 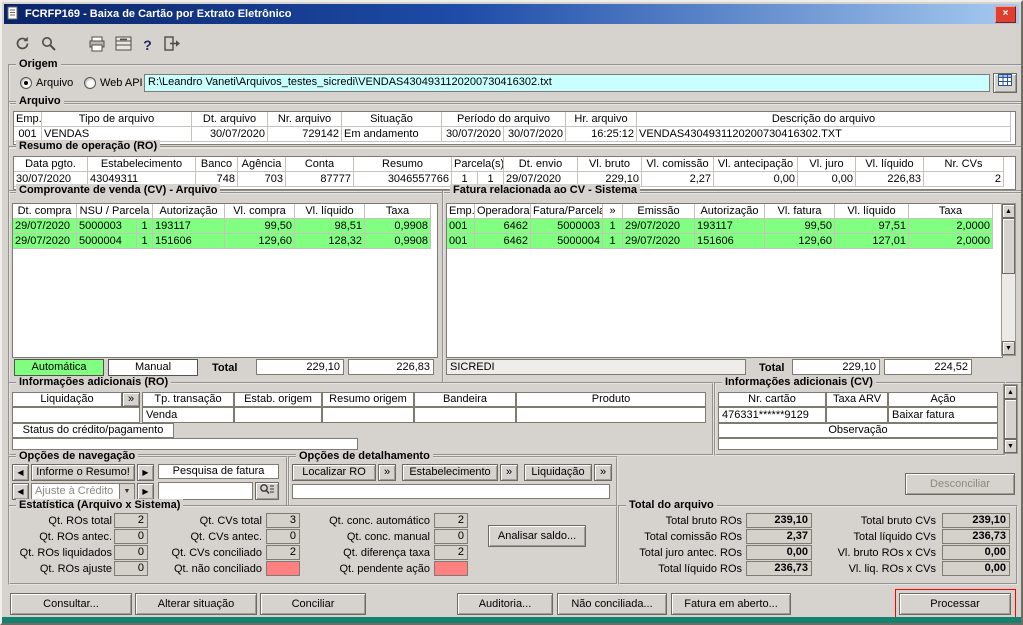 What do you see at coordinates (83, 491) in the screenshot?
I see `ajuste-combo: Ajuste à Crédito ▼` at bounding box center [83, 491].